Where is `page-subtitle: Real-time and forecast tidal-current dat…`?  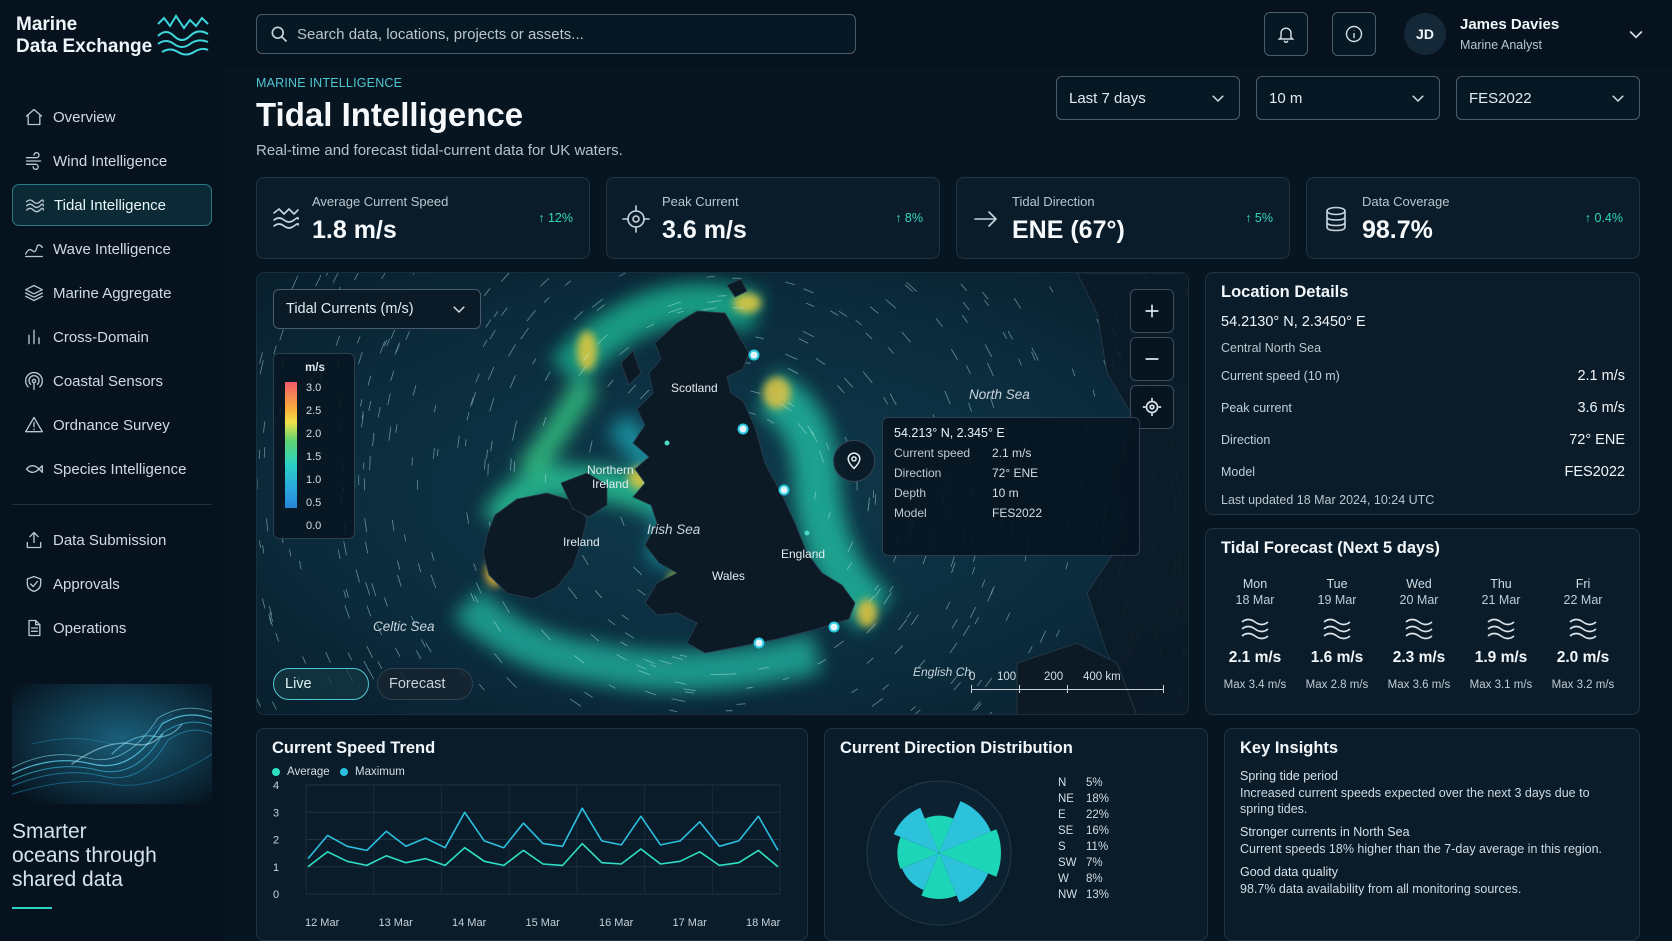
page-subtitle: Real-time and forecast tidal-current dat… is located at coordinates (439, 150).